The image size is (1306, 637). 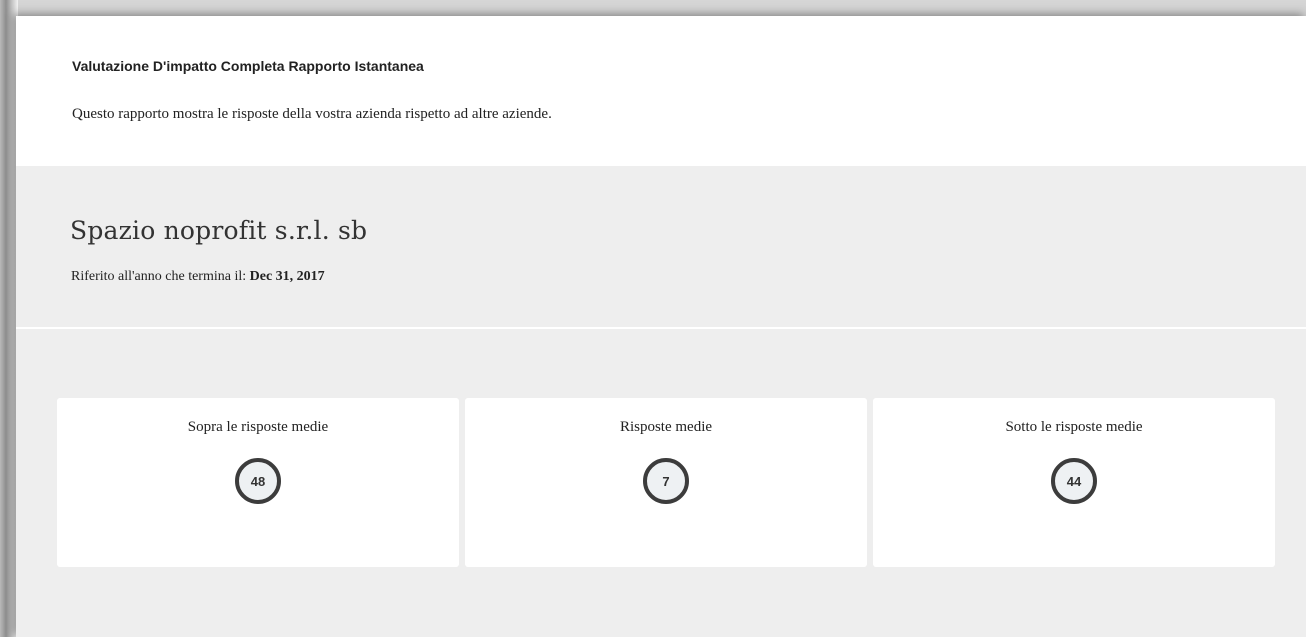 What do you see at coordinates (666, 427) in the screenshot?
I see `card-title: Risposte medie` at bounding box center [666, 427].